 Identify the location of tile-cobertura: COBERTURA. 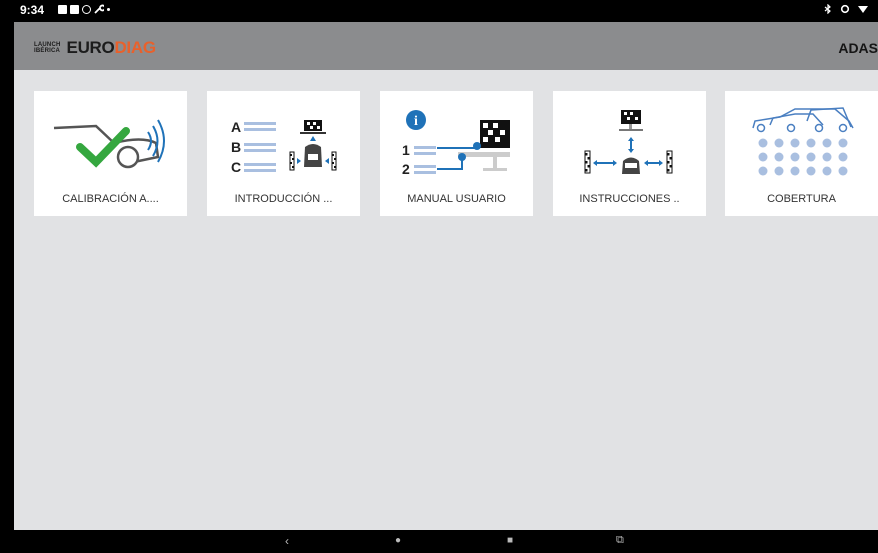
(801, 153).